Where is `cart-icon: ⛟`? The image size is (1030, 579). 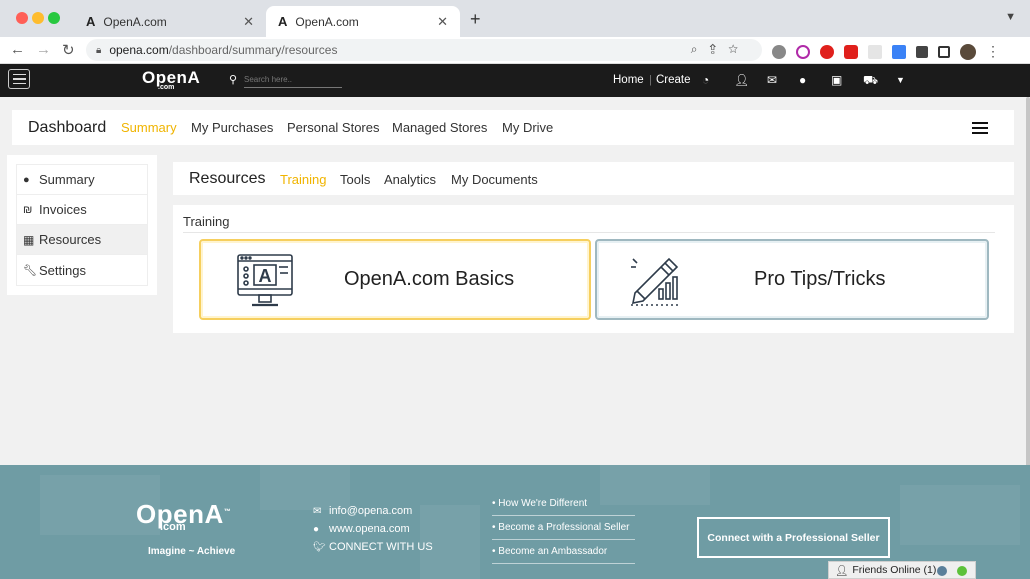 cart-icon: ⛟ is located at coordinates (870, 81).